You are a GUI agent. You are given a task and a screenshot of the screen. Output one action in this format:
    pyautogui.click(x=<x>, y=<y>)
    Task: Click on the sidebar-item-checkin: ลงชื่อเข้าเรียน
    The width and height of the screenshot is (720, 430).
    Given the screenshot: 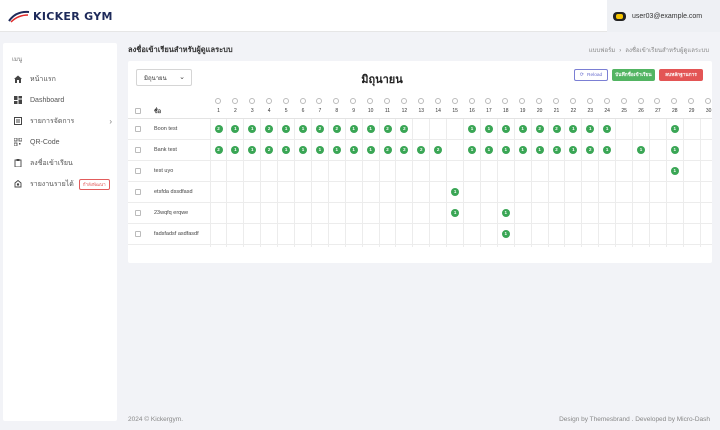 What is the action you would take?
    pyautogui.click(x=64, y=163)
    